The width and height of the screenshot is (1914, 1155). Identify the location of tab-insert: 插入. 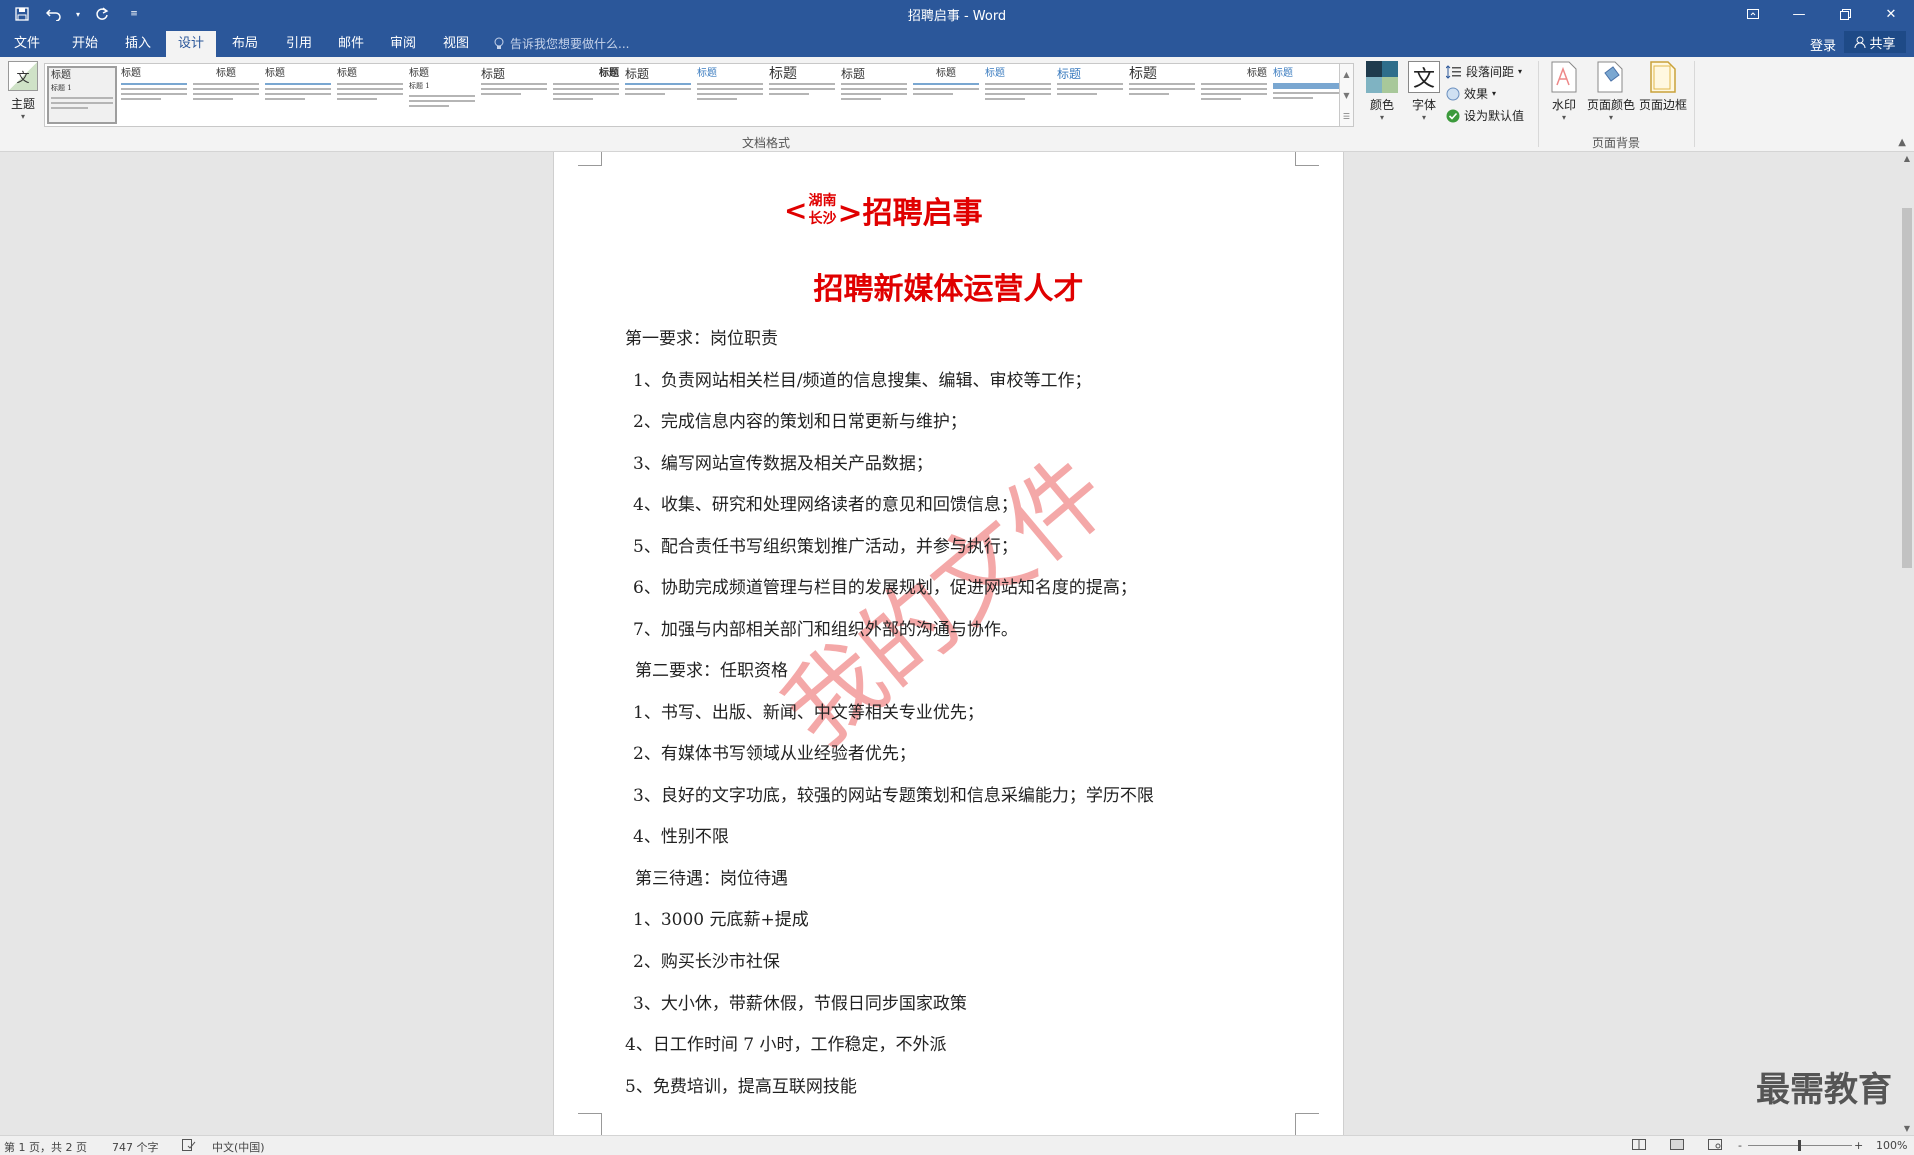
(138, 44).